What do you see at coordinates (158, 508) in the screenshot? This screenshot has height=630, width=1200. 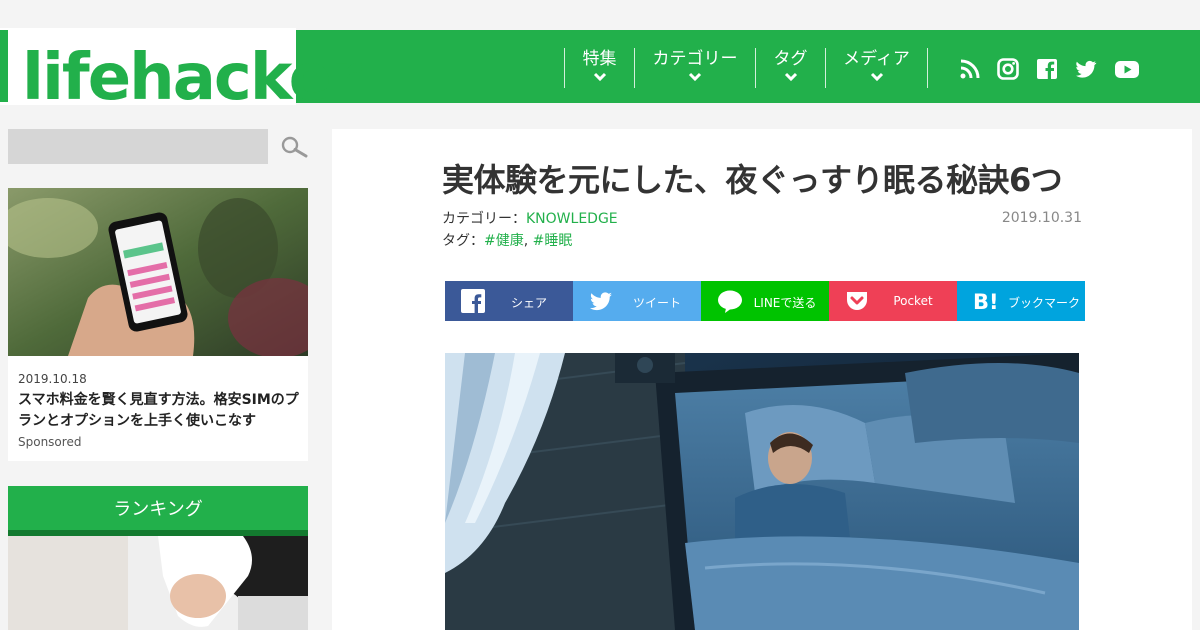 I see `ranking-heading: ランキング` at bounding box center [158, 508].